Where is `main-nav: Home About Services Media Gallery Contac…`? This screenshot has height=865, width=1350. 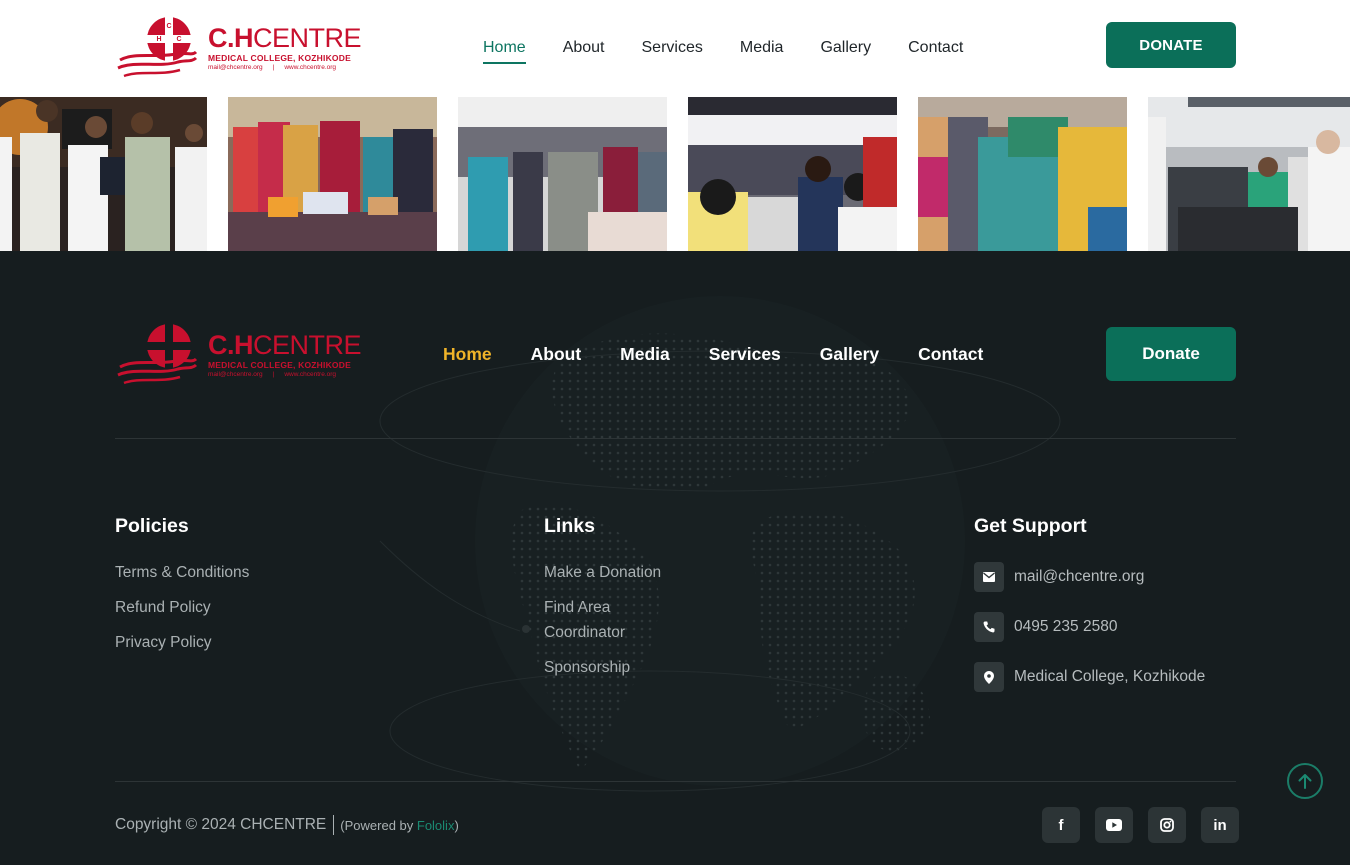 main-nav: Home About Services Media Gallery Contac… is located at coordinates (741, 50).